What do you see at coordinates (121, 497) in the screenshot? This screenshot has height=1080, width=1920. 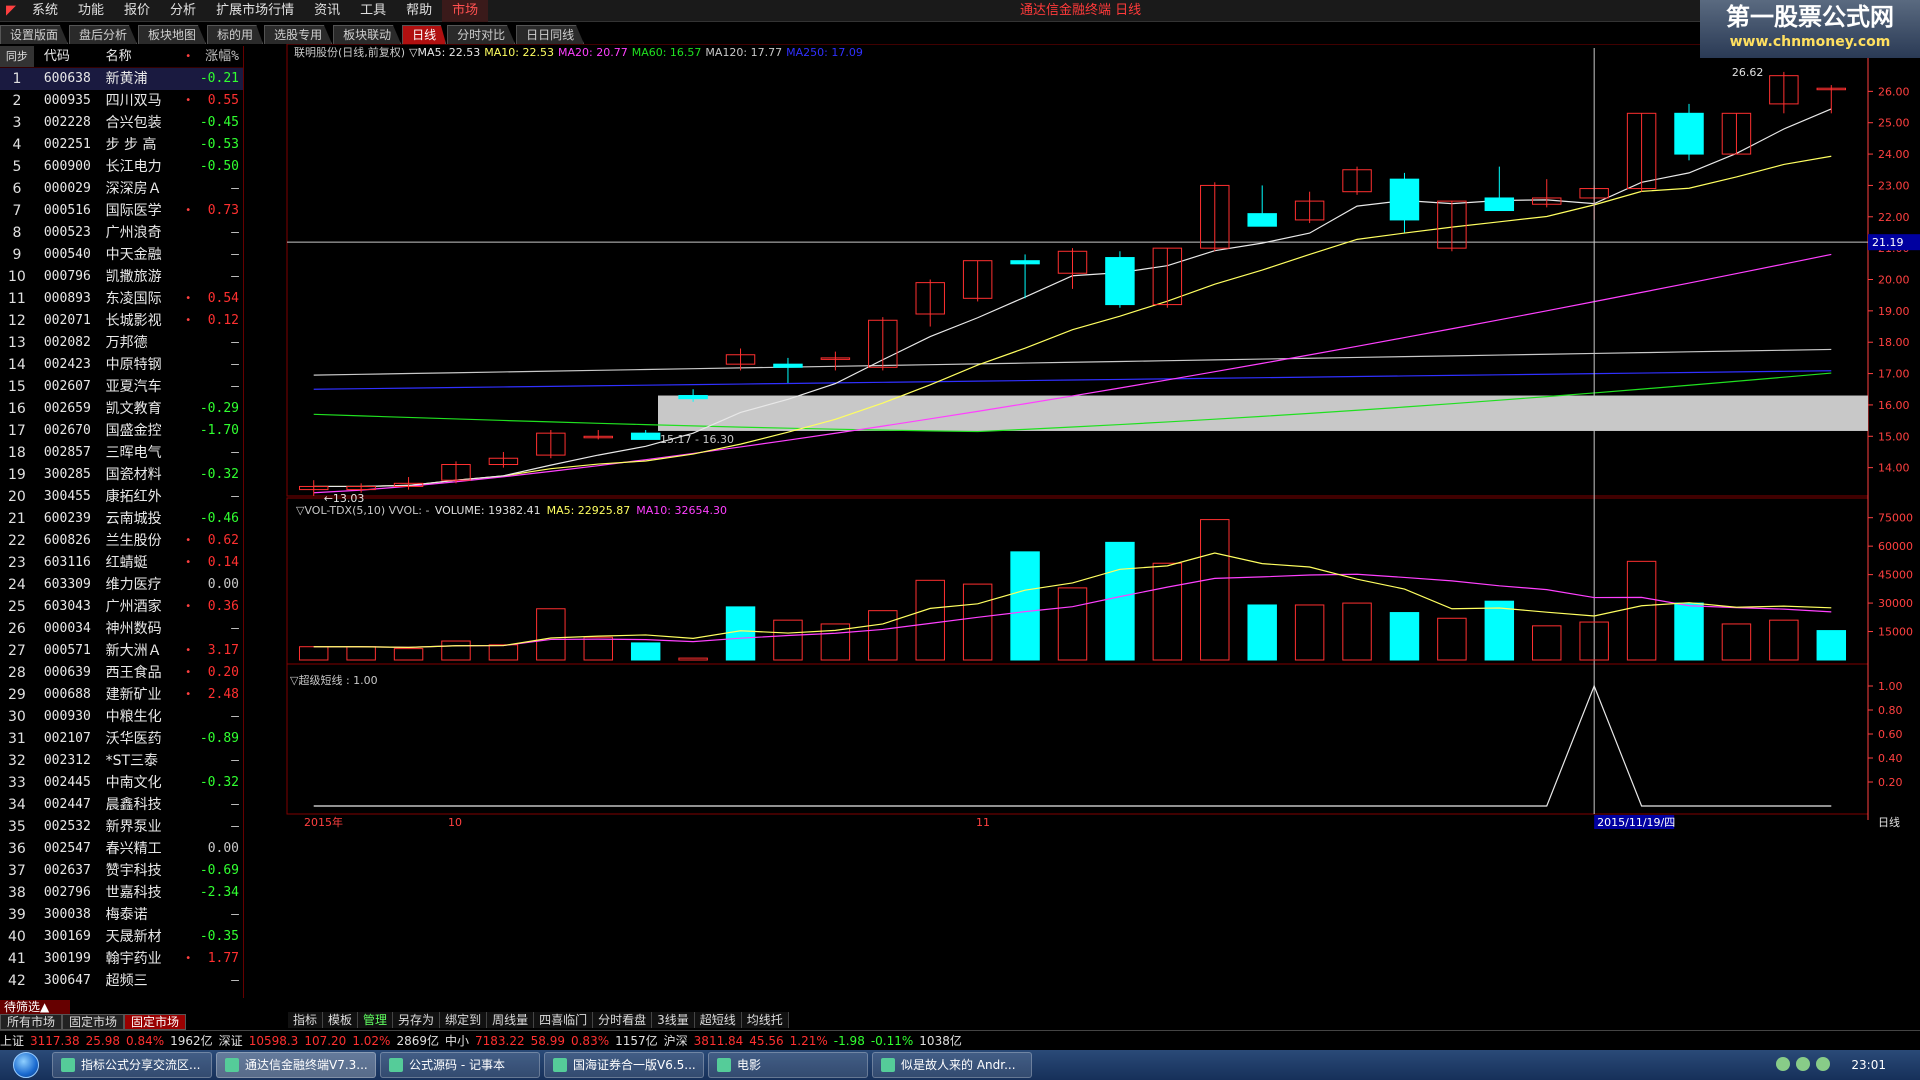 I see `stock-row: 20 300455 康拓红外 –` at bounding box center [121, 497].